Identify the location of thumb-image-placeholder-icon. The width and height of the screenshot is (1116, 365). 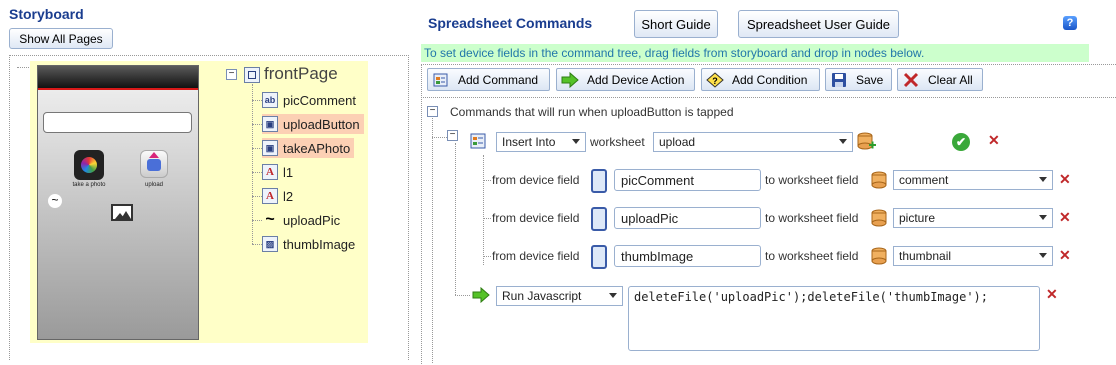
(122, 212).